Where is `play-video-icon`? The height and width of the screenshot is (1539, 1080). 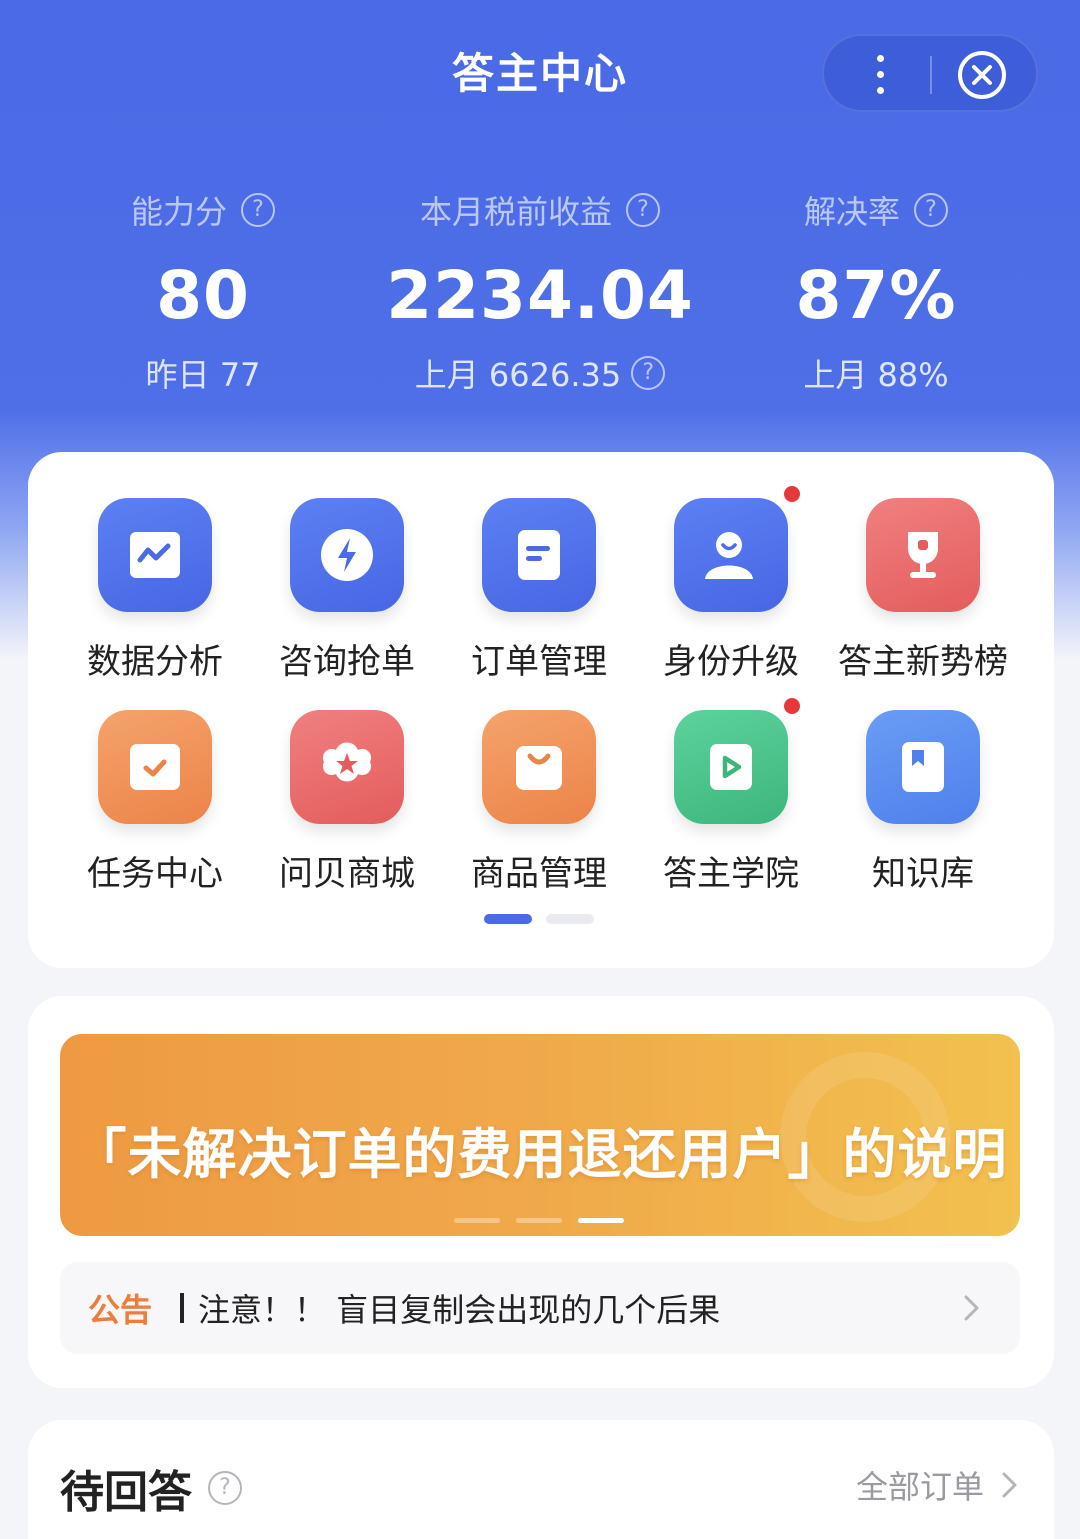
play-video-icon is located at coordinates (737, 761).